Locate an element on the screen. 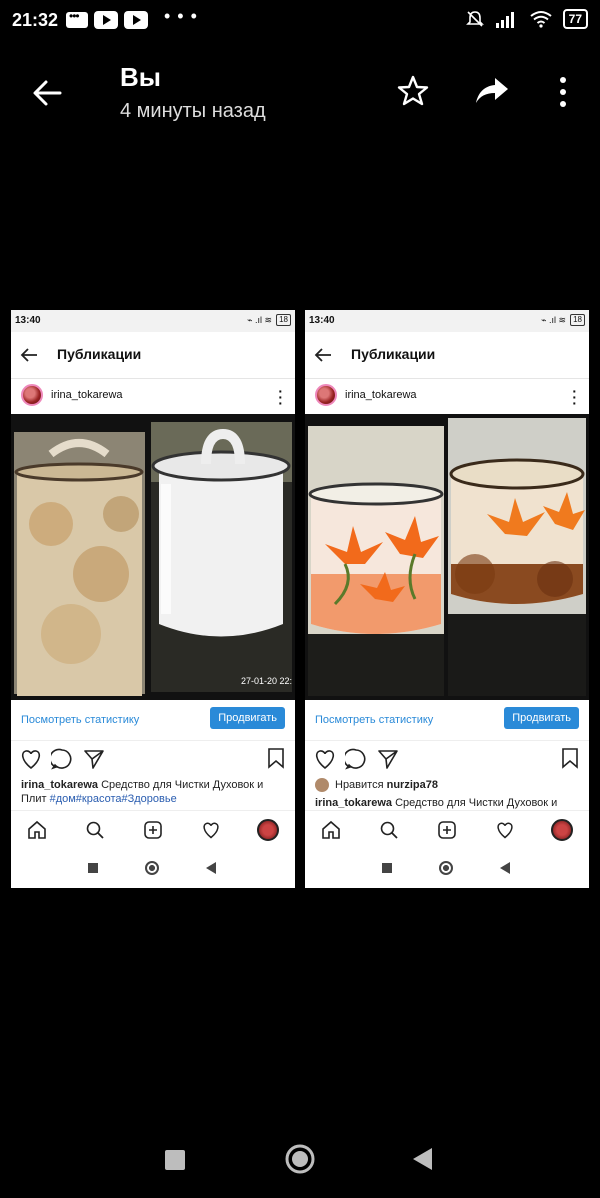 This screenshot has width=600, height=1198. photo-pots-before-after is located at coordinates (447, 557).